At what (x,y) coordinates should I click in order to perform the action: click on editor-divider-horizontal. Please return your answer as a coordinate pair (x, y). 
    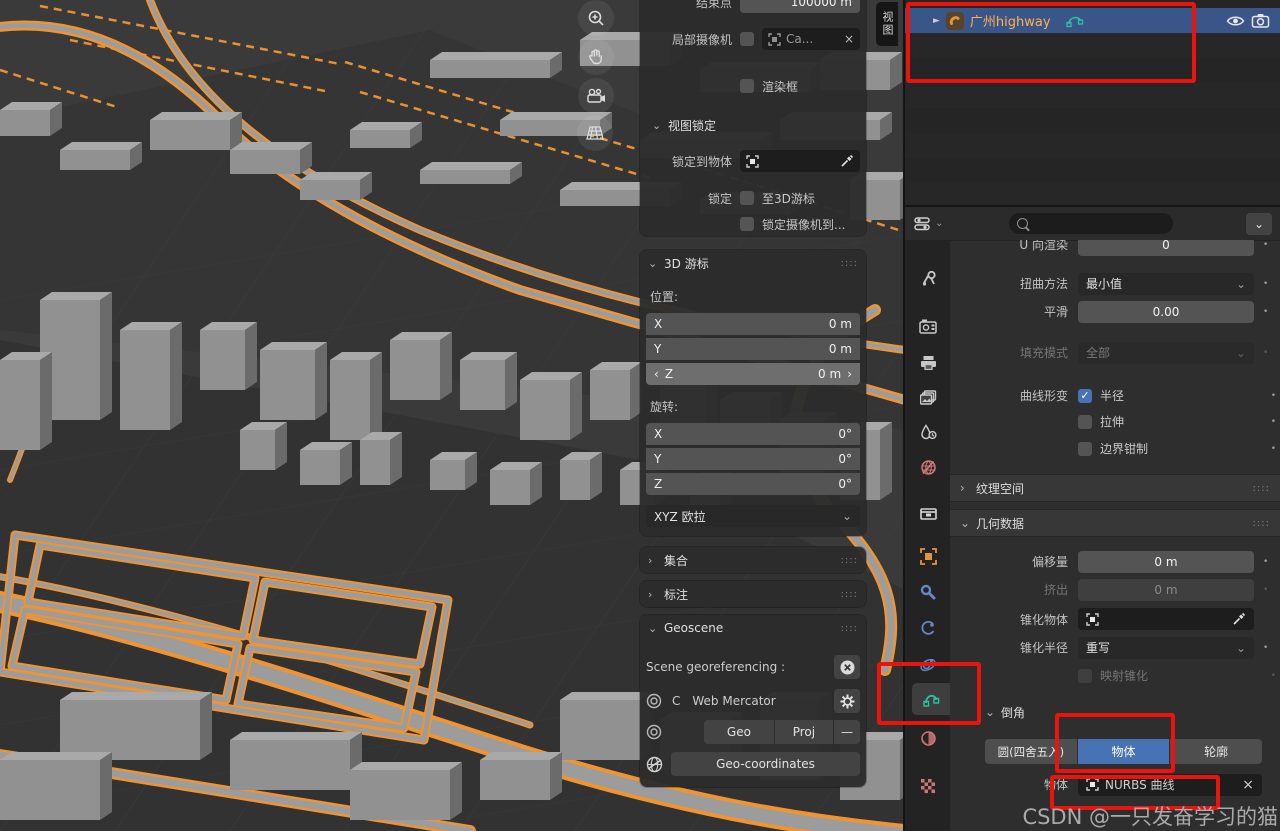
    Looking at the image, I should click on (1092, 206).